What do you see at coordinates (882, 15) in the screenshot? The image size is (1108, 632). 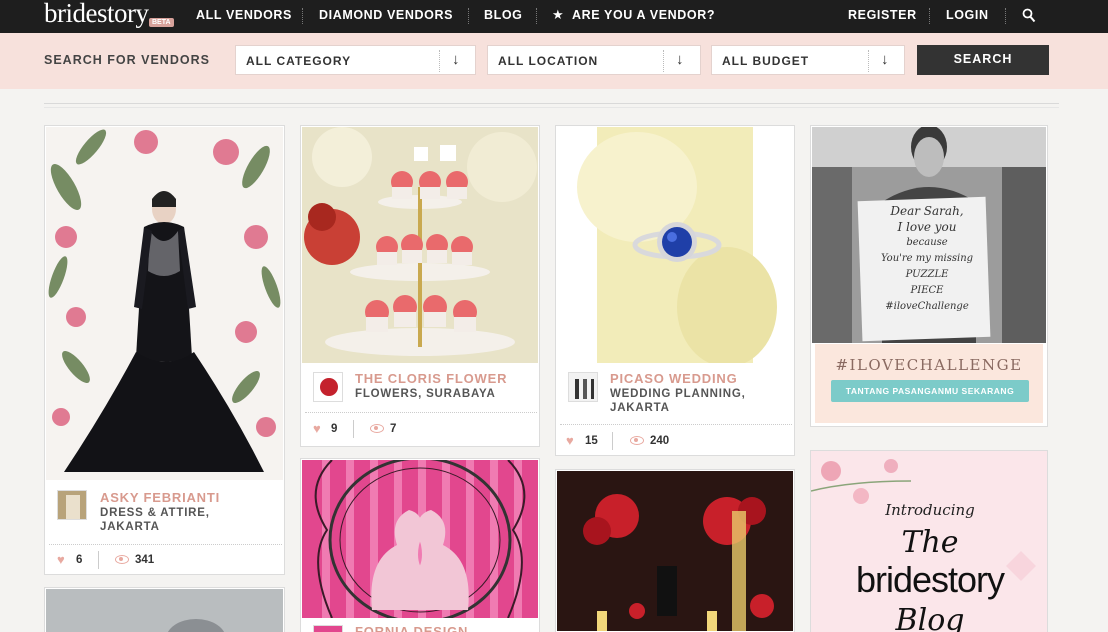 I see `register-link: REGISTER` at bounding box center [882, 15].